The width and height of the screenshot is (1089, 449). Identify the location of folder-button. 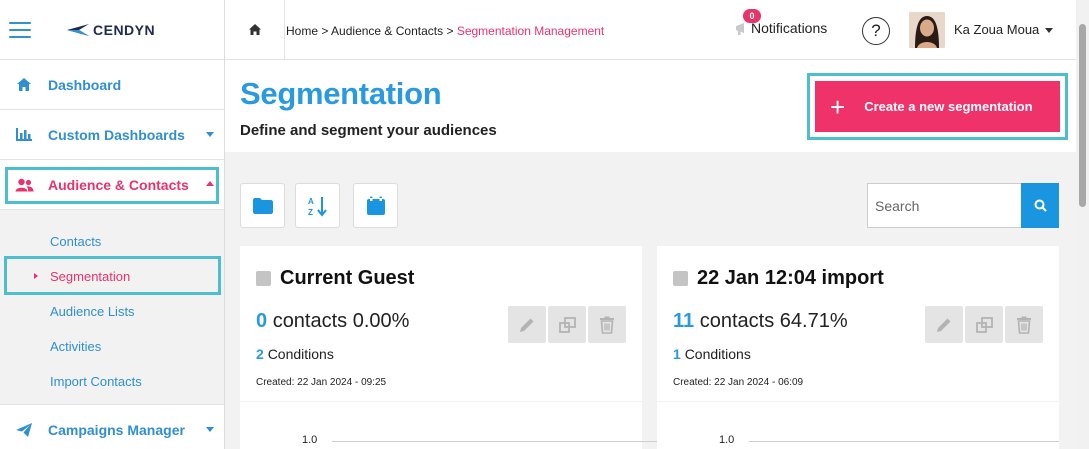
(262, 205).